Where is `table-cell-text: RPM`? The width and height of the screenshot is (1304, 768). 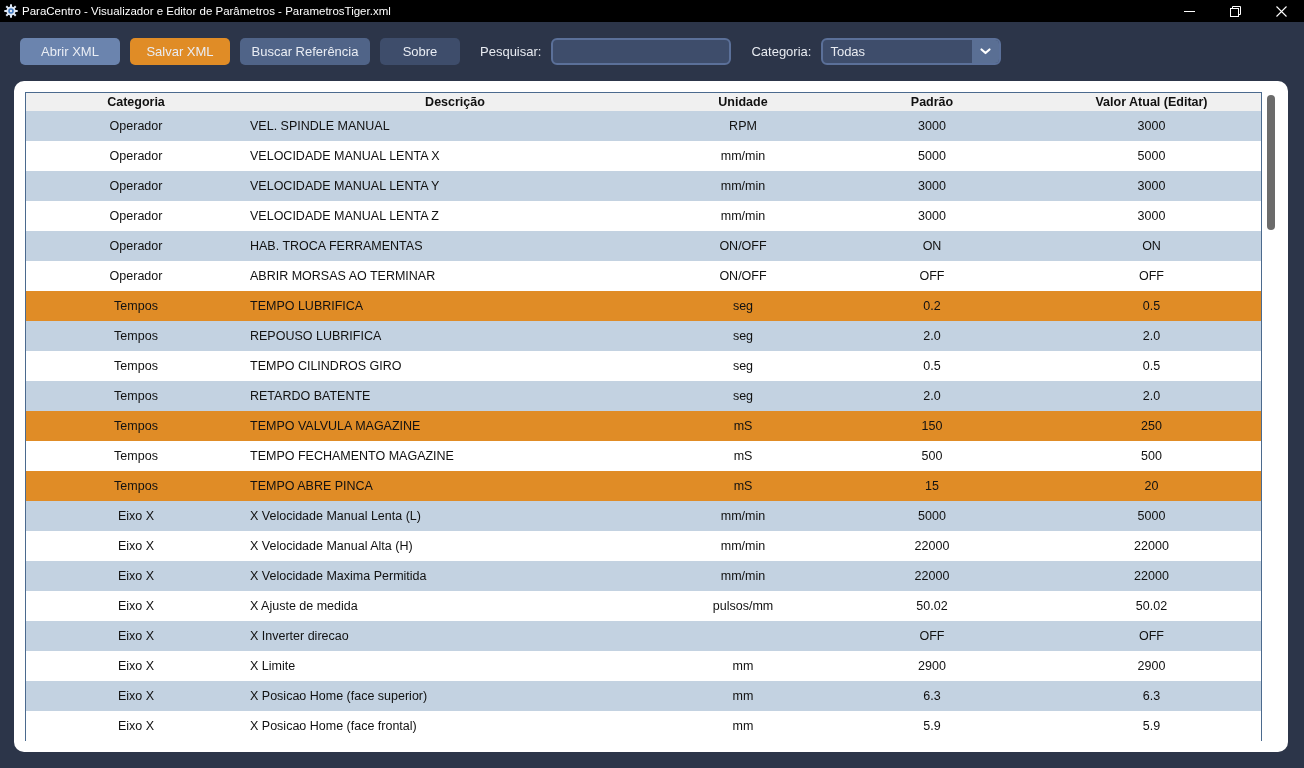 table-cell-text: RPM is located at coordinates (743, 126).